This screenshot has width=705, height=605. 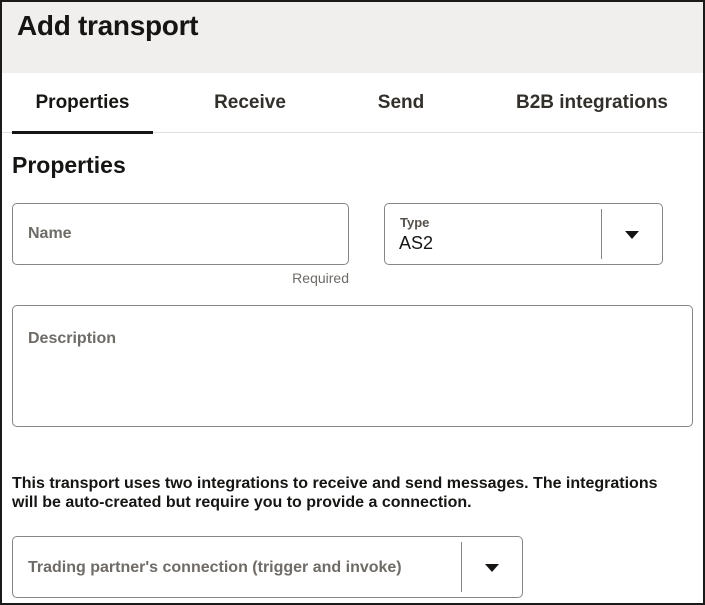 What do you see at coordinates (82, 103) in the screenshot?
I see `tab-properties: Properties` at bounding box center [82, 103].